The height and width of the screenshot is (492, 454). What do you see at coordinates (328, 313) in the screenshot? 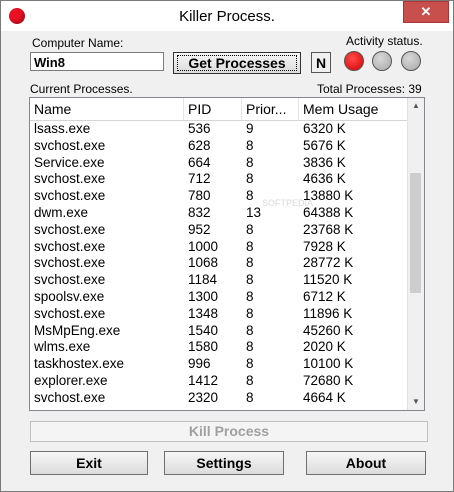
I see `process-mem-cell: 11896 K` at bounding box center [328, 313].